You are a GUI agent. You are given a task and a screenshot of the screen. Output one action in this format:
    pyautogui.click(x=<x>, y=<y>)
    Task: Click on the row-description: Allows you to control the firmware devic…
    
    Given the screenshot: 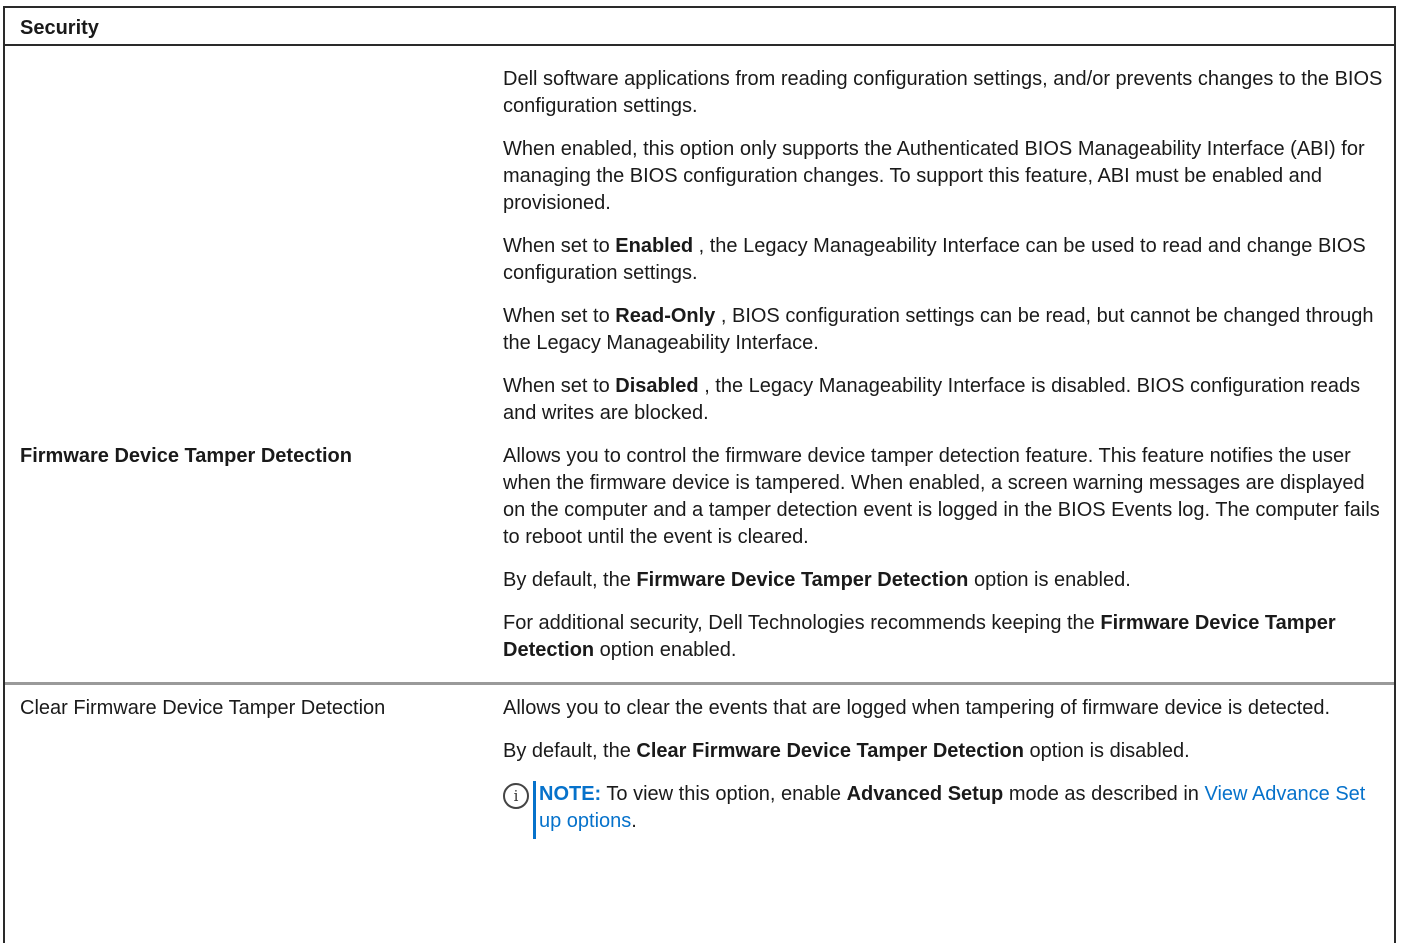 What is the action you would take?
    pyautogui.click(x=943, y=553)
    